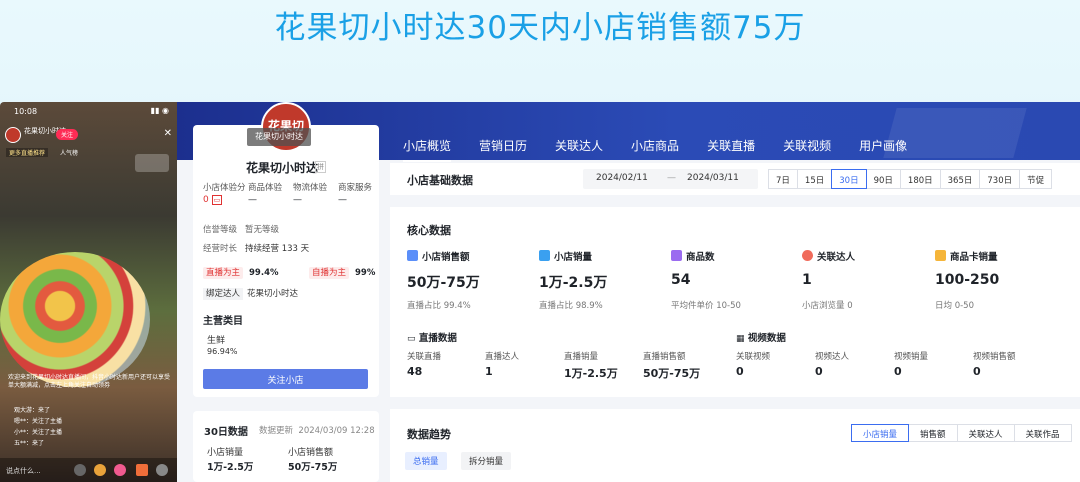 The width and height of the screenshot is (1080, 482). Describe the element at coordinates (920, 179) in the screenshot. I see `range-180d: 180日` at that location.